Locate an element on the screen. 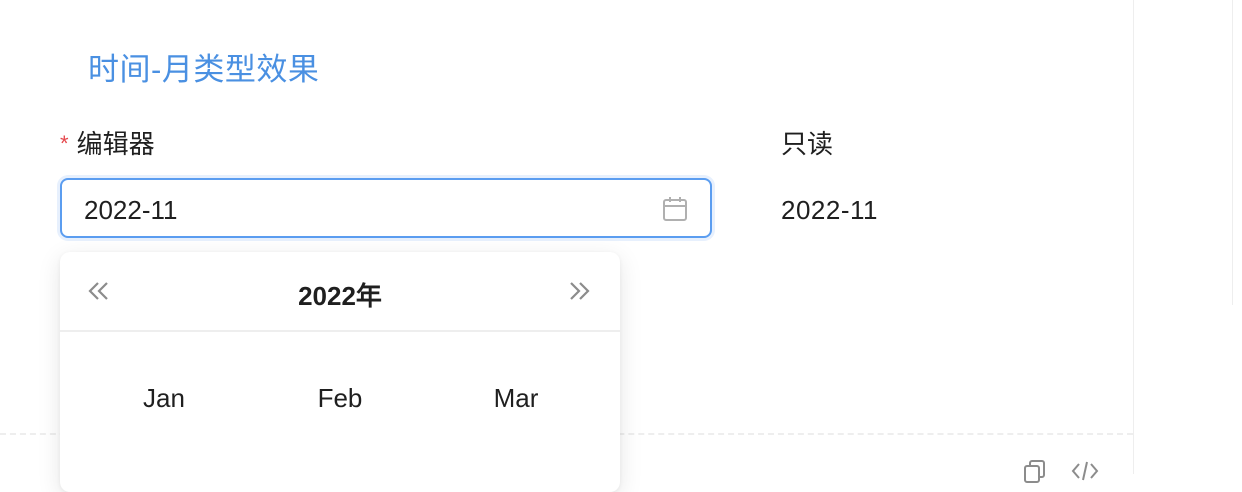  editor-label: * 编辑器 is located at coordinates (107, 142).